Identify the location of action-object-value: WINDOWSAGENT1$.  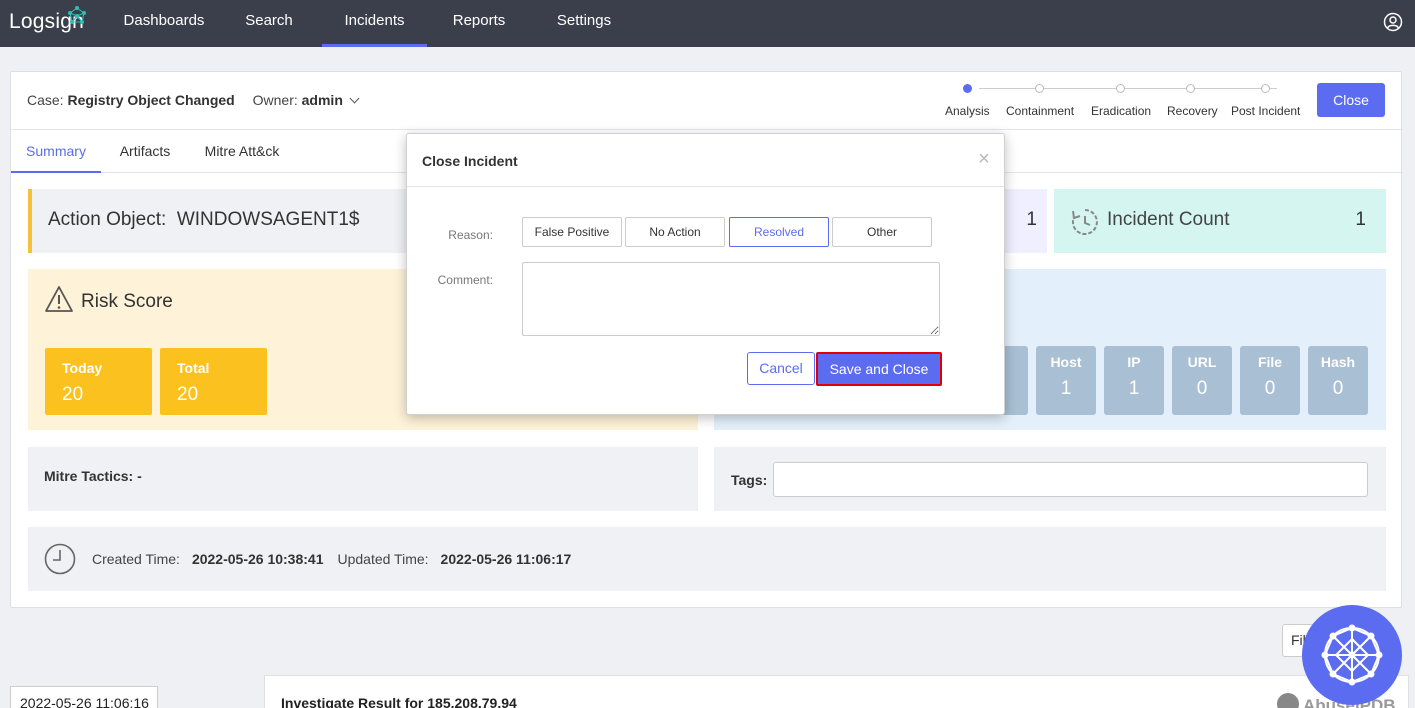
(268, 219).